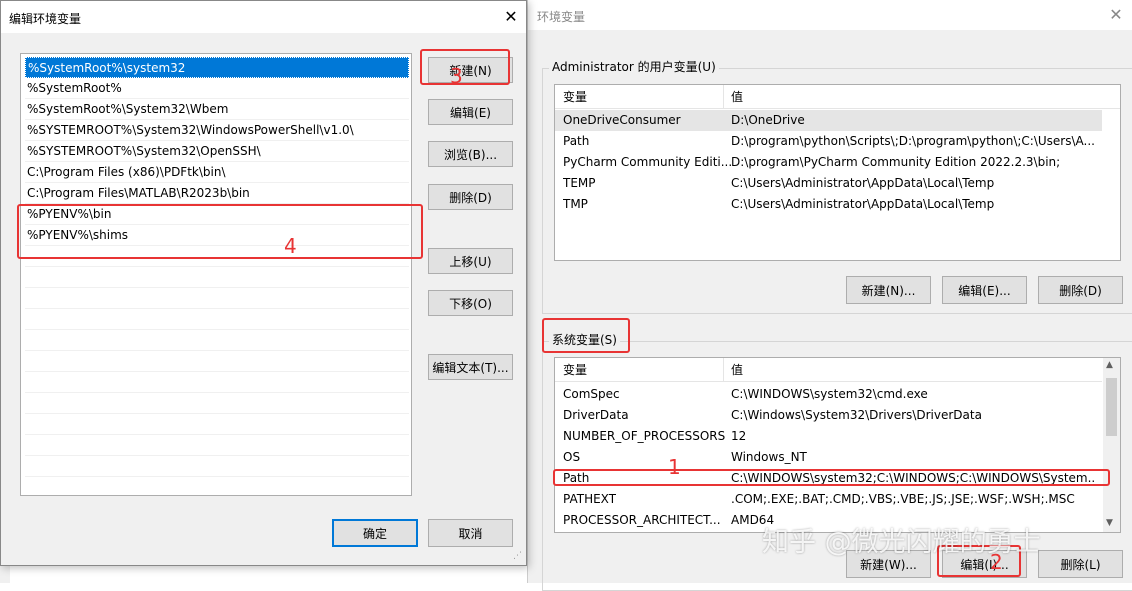 This screenshot has width=1132, height=591. What do you see at coordinates (290, 246) in the screenshot?
I see `annotation-number-4: 4` at bounding box center [290, 246].